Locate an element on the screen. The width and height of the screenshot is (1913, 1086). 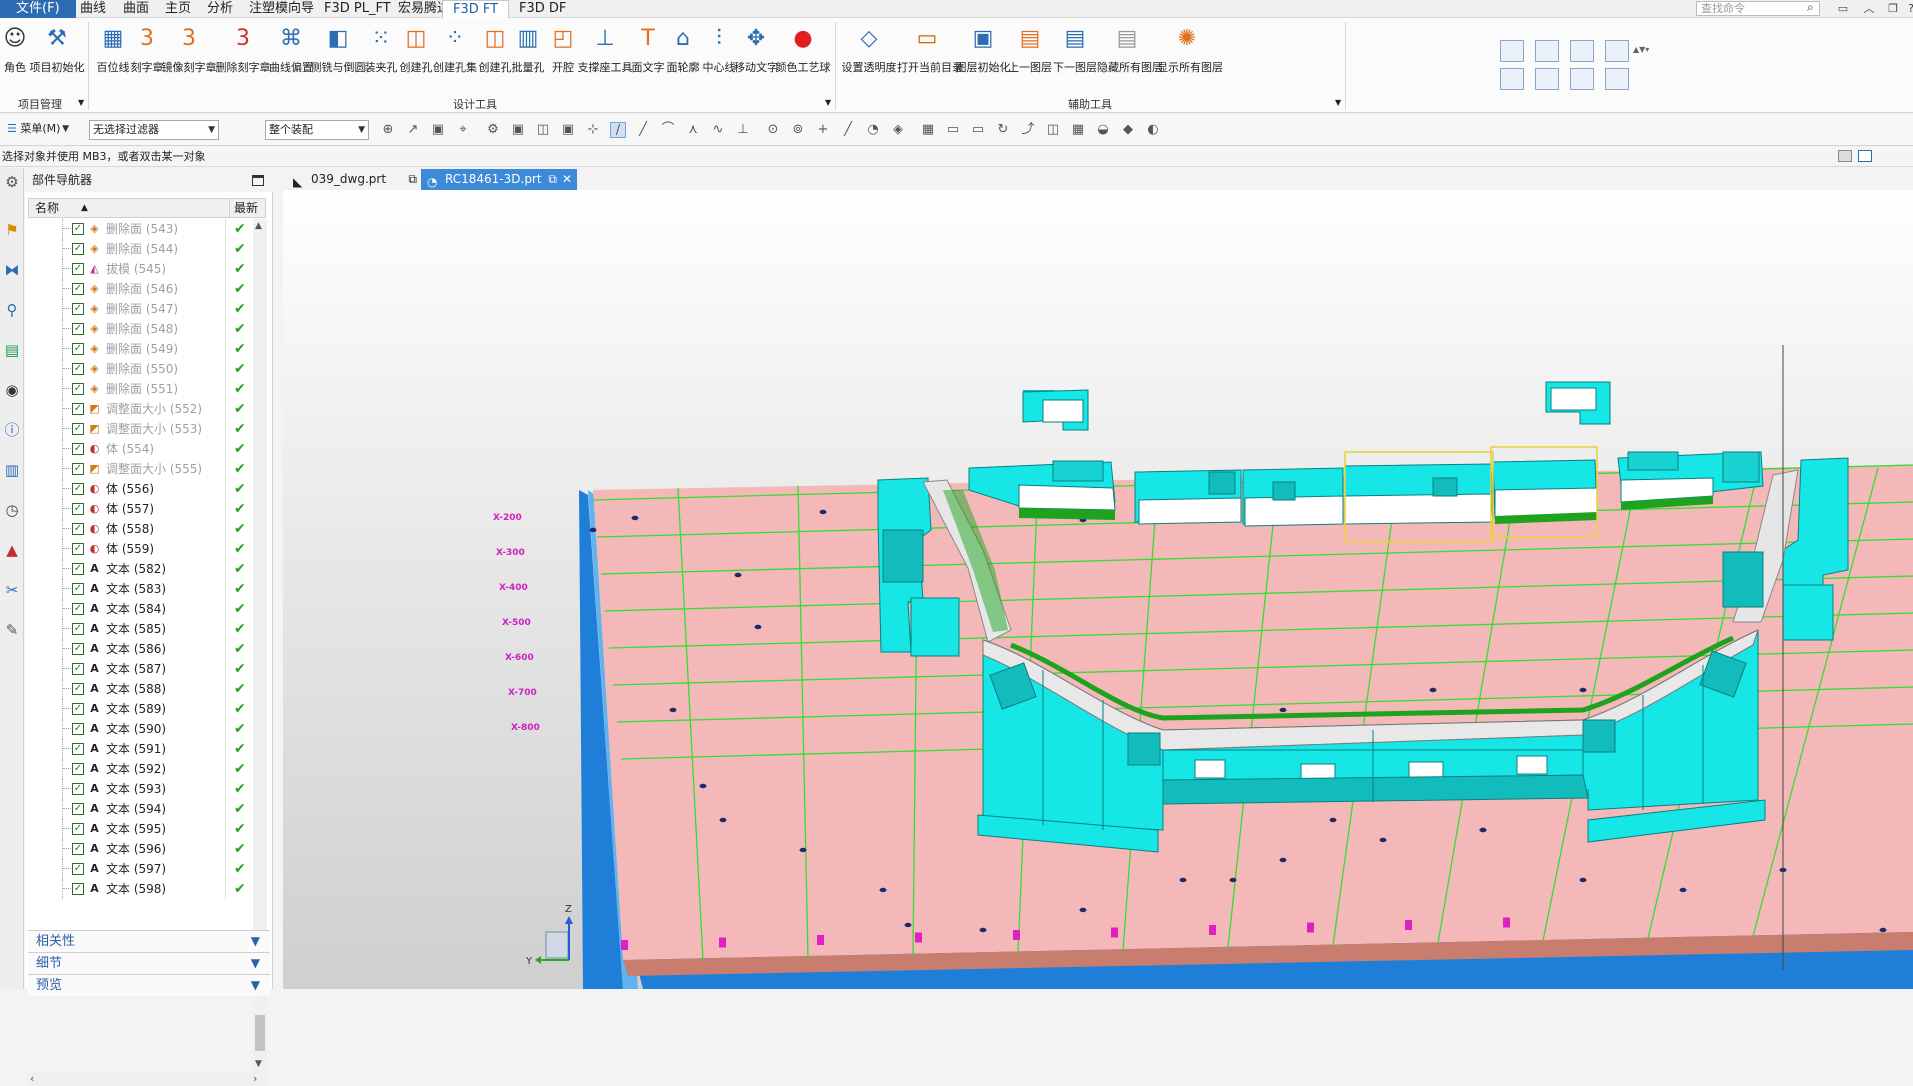
tree-row: ✓ A 文本 (588) ✔ is located at coordinates (139, 689).